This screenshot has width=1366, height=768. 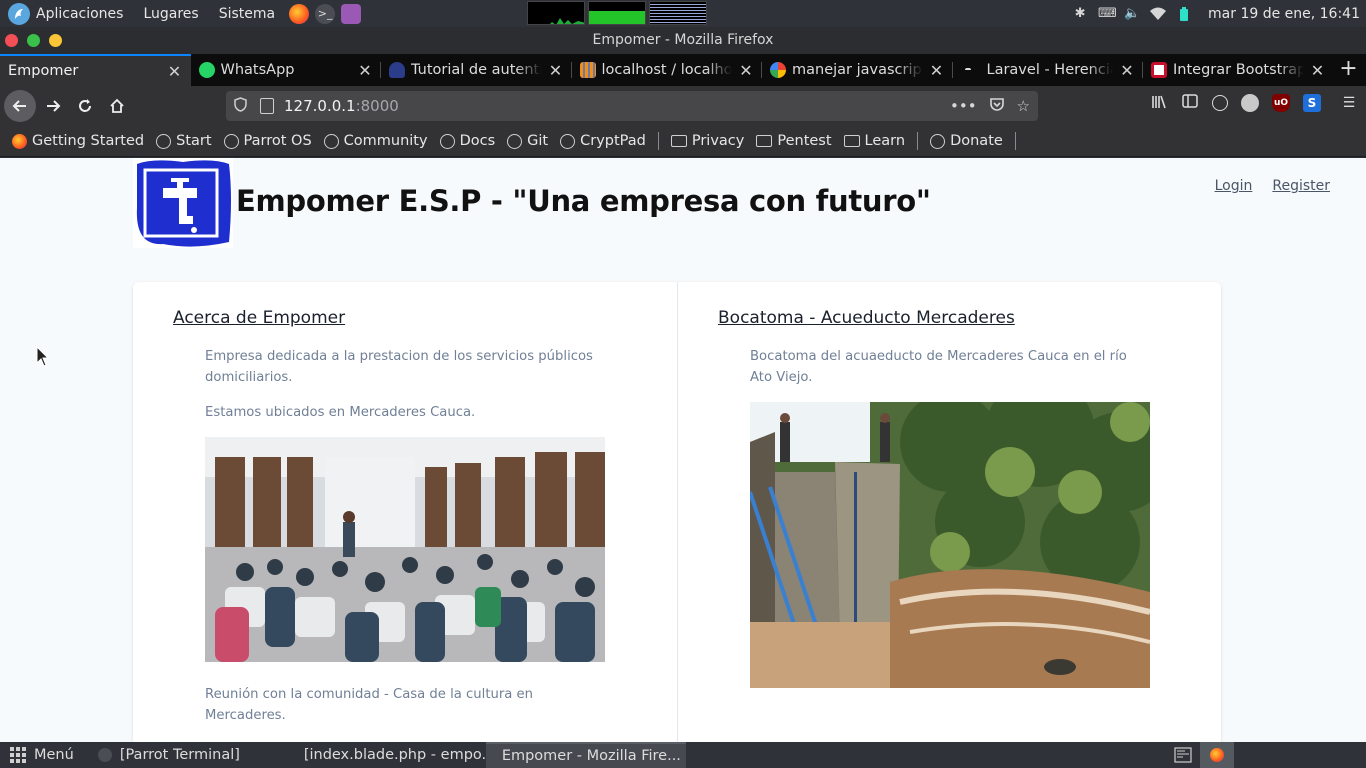 I want to click on taskbar-terminal: [Parrot Terminal], so click(x=189, y=755).